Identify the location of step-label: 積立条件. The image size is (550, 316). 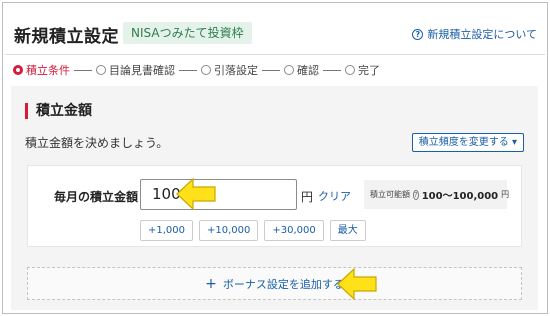
(48, 70).